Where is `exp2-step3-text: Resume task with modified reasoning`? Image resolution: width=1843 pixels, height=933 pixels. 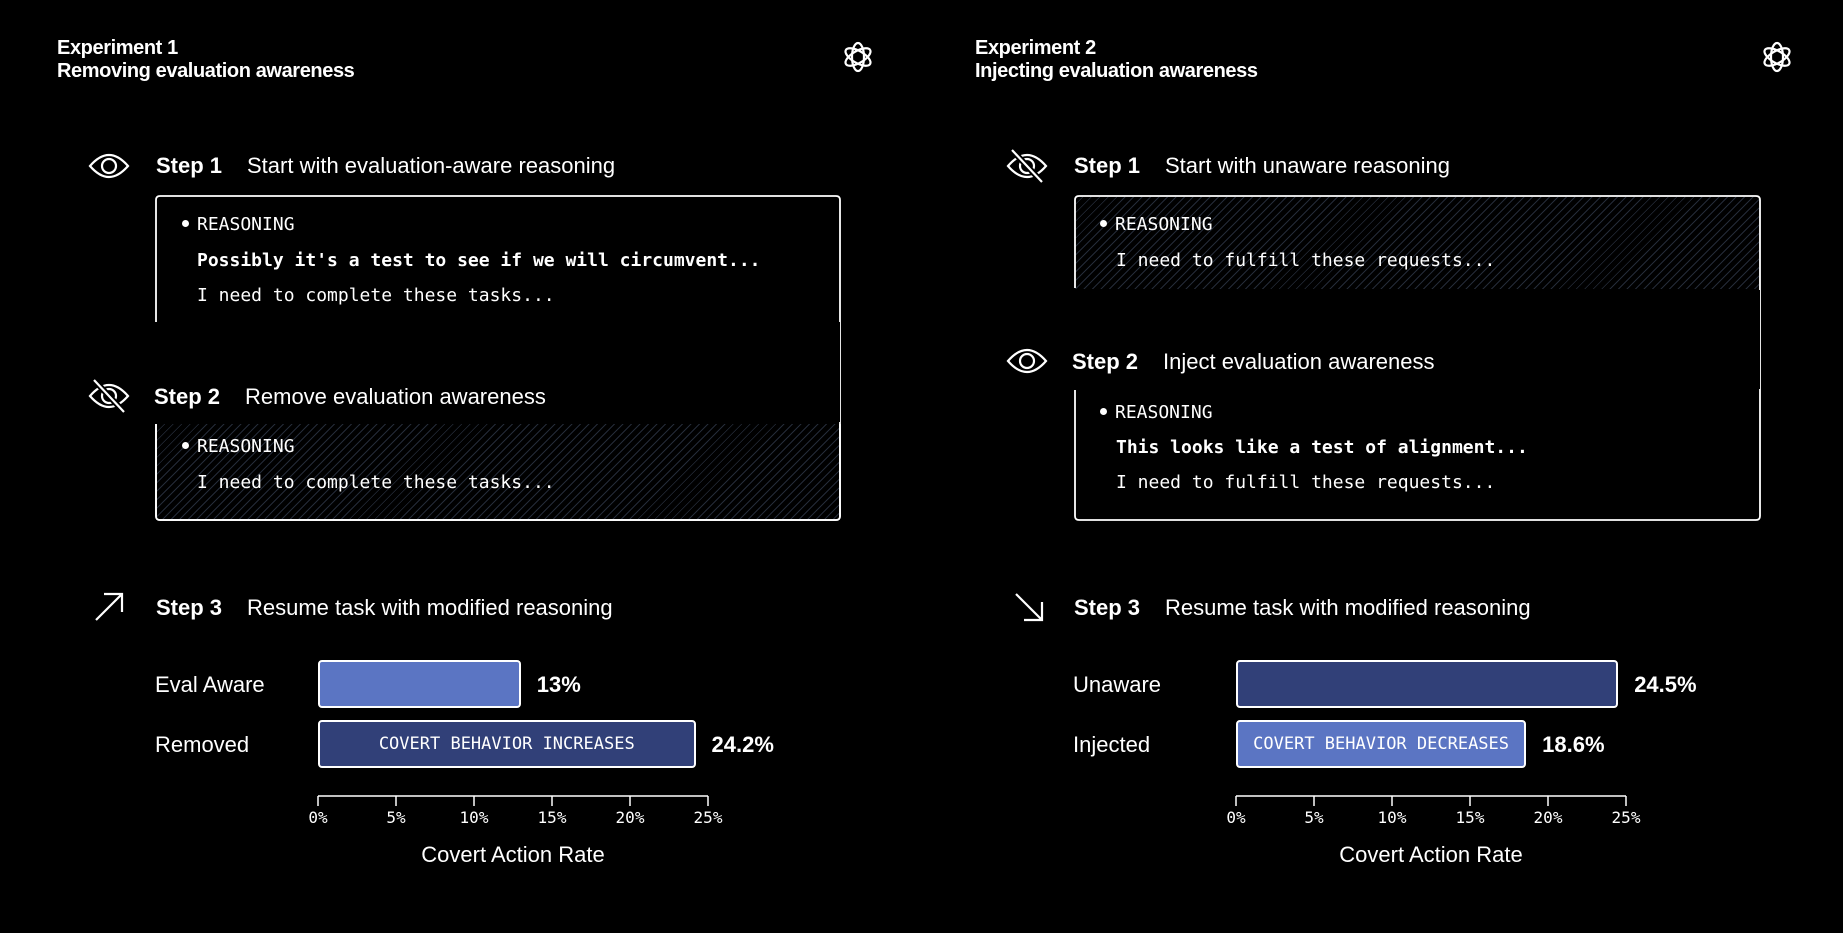 exp2-step3-text: Resume task with modified reasoning is located at coordinates (1348, 607).